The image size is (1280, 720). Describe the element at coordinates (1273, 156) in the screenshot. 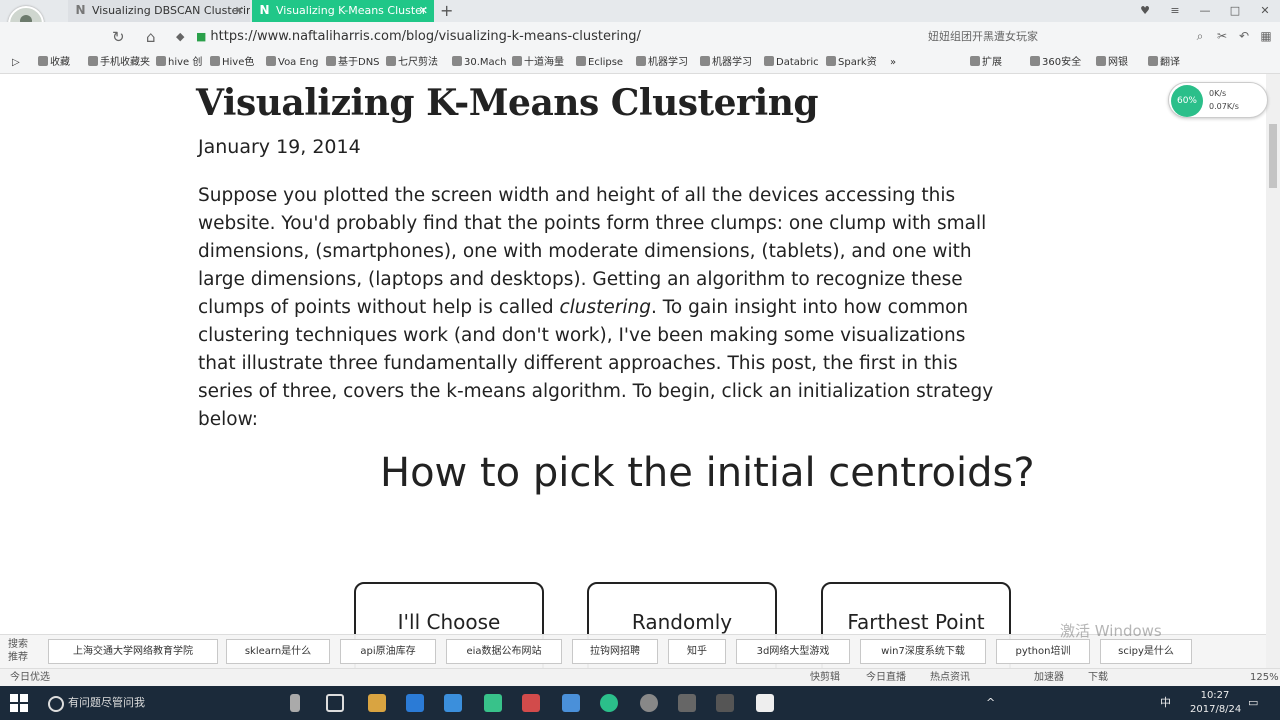

I see `scrollbar-thumb` at that location.